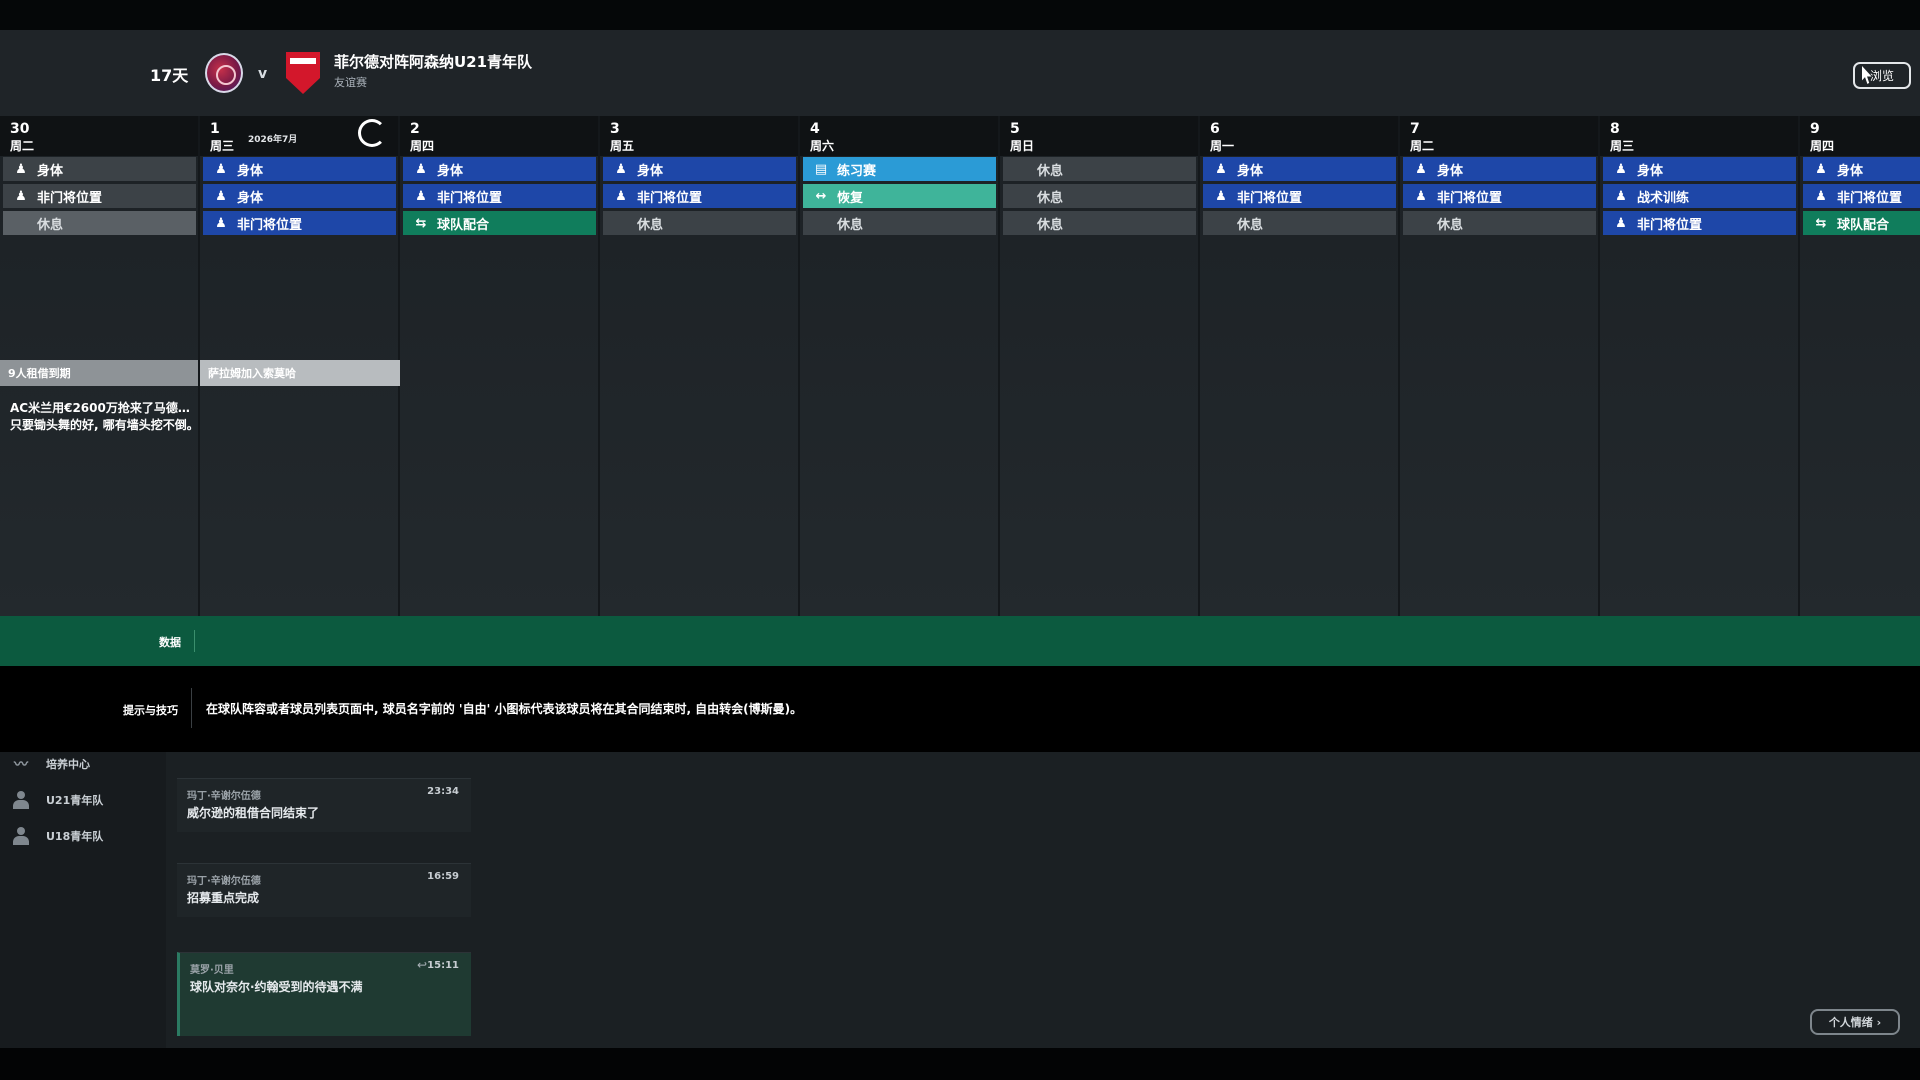  I want to click on month-label: 2026年7月, so click(273, 140).